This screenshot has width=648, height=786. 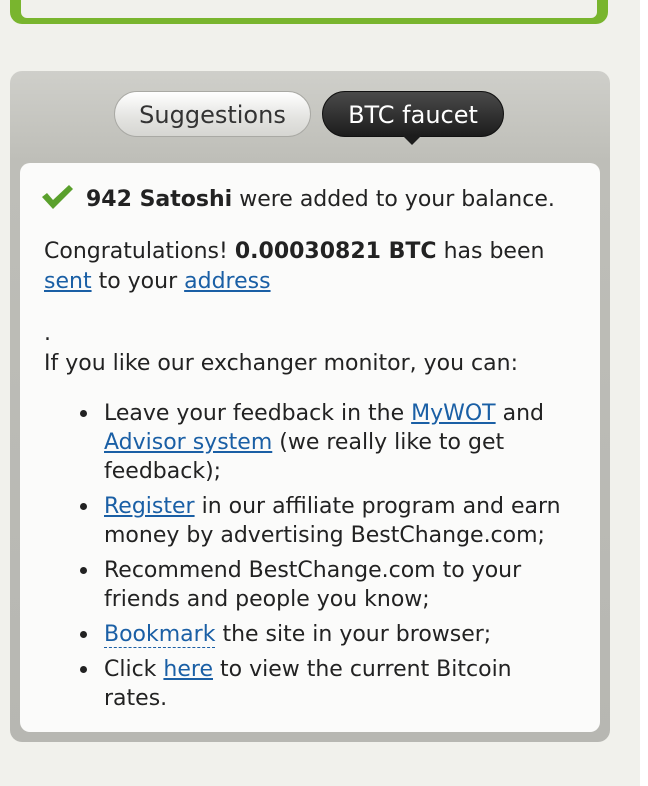 I want to click on satoshi-amount: 942 Satoshi, so click(x=159, y=199).